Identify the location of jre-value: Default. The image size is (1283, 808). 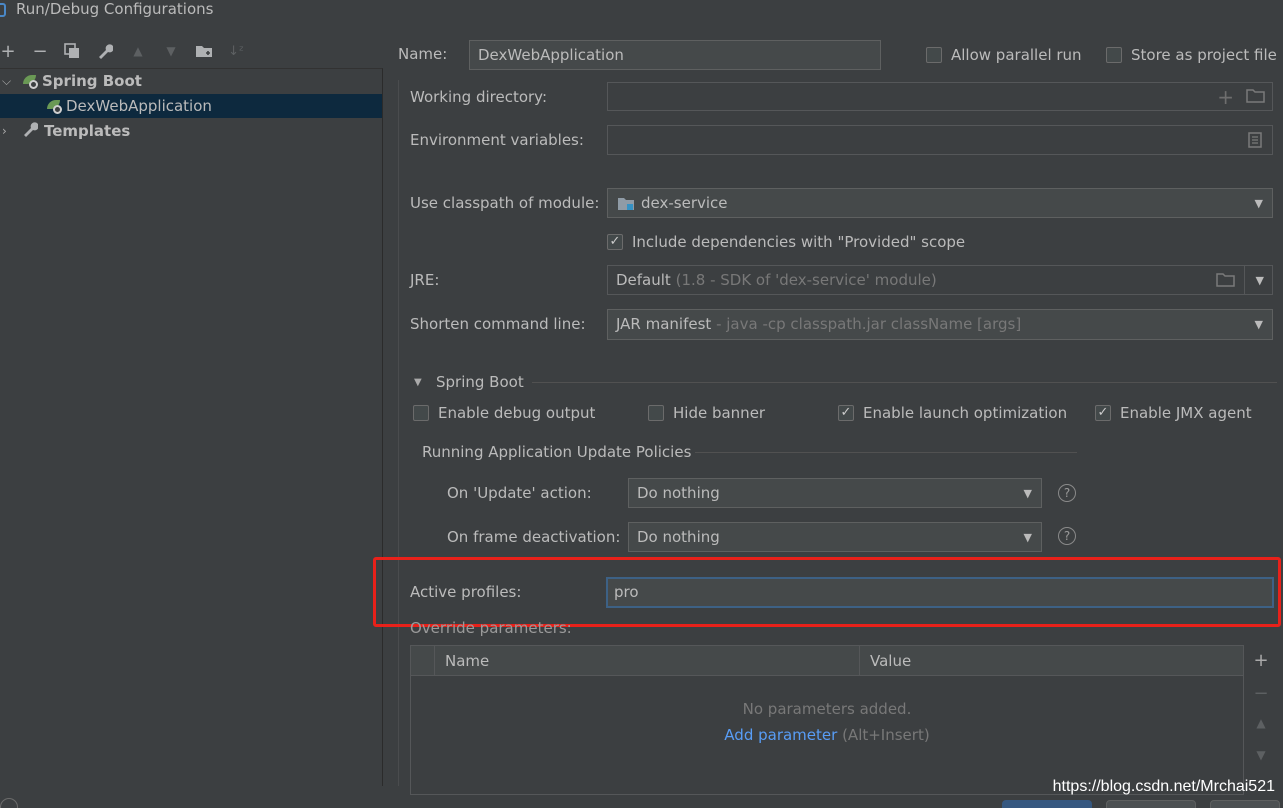
(643, 280).